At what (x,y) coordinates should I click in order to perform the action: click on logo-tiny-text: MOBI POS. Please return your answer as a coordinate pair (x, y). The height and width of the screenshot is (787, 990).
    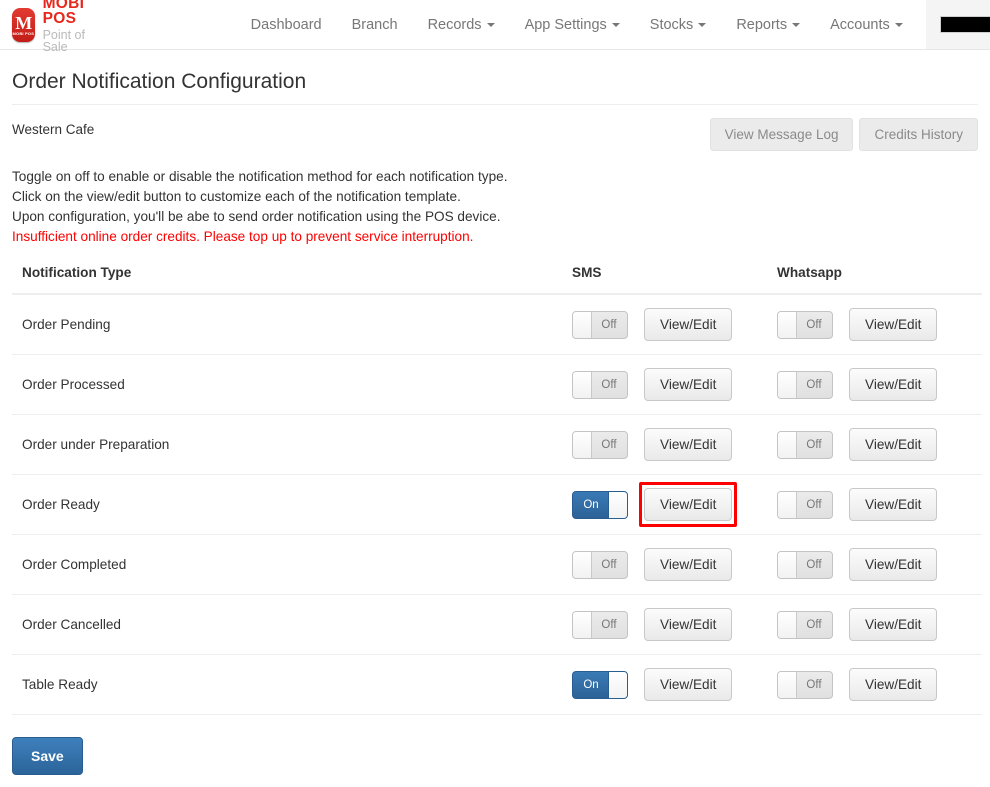
    Looking at the image, I should click on (23, 33).